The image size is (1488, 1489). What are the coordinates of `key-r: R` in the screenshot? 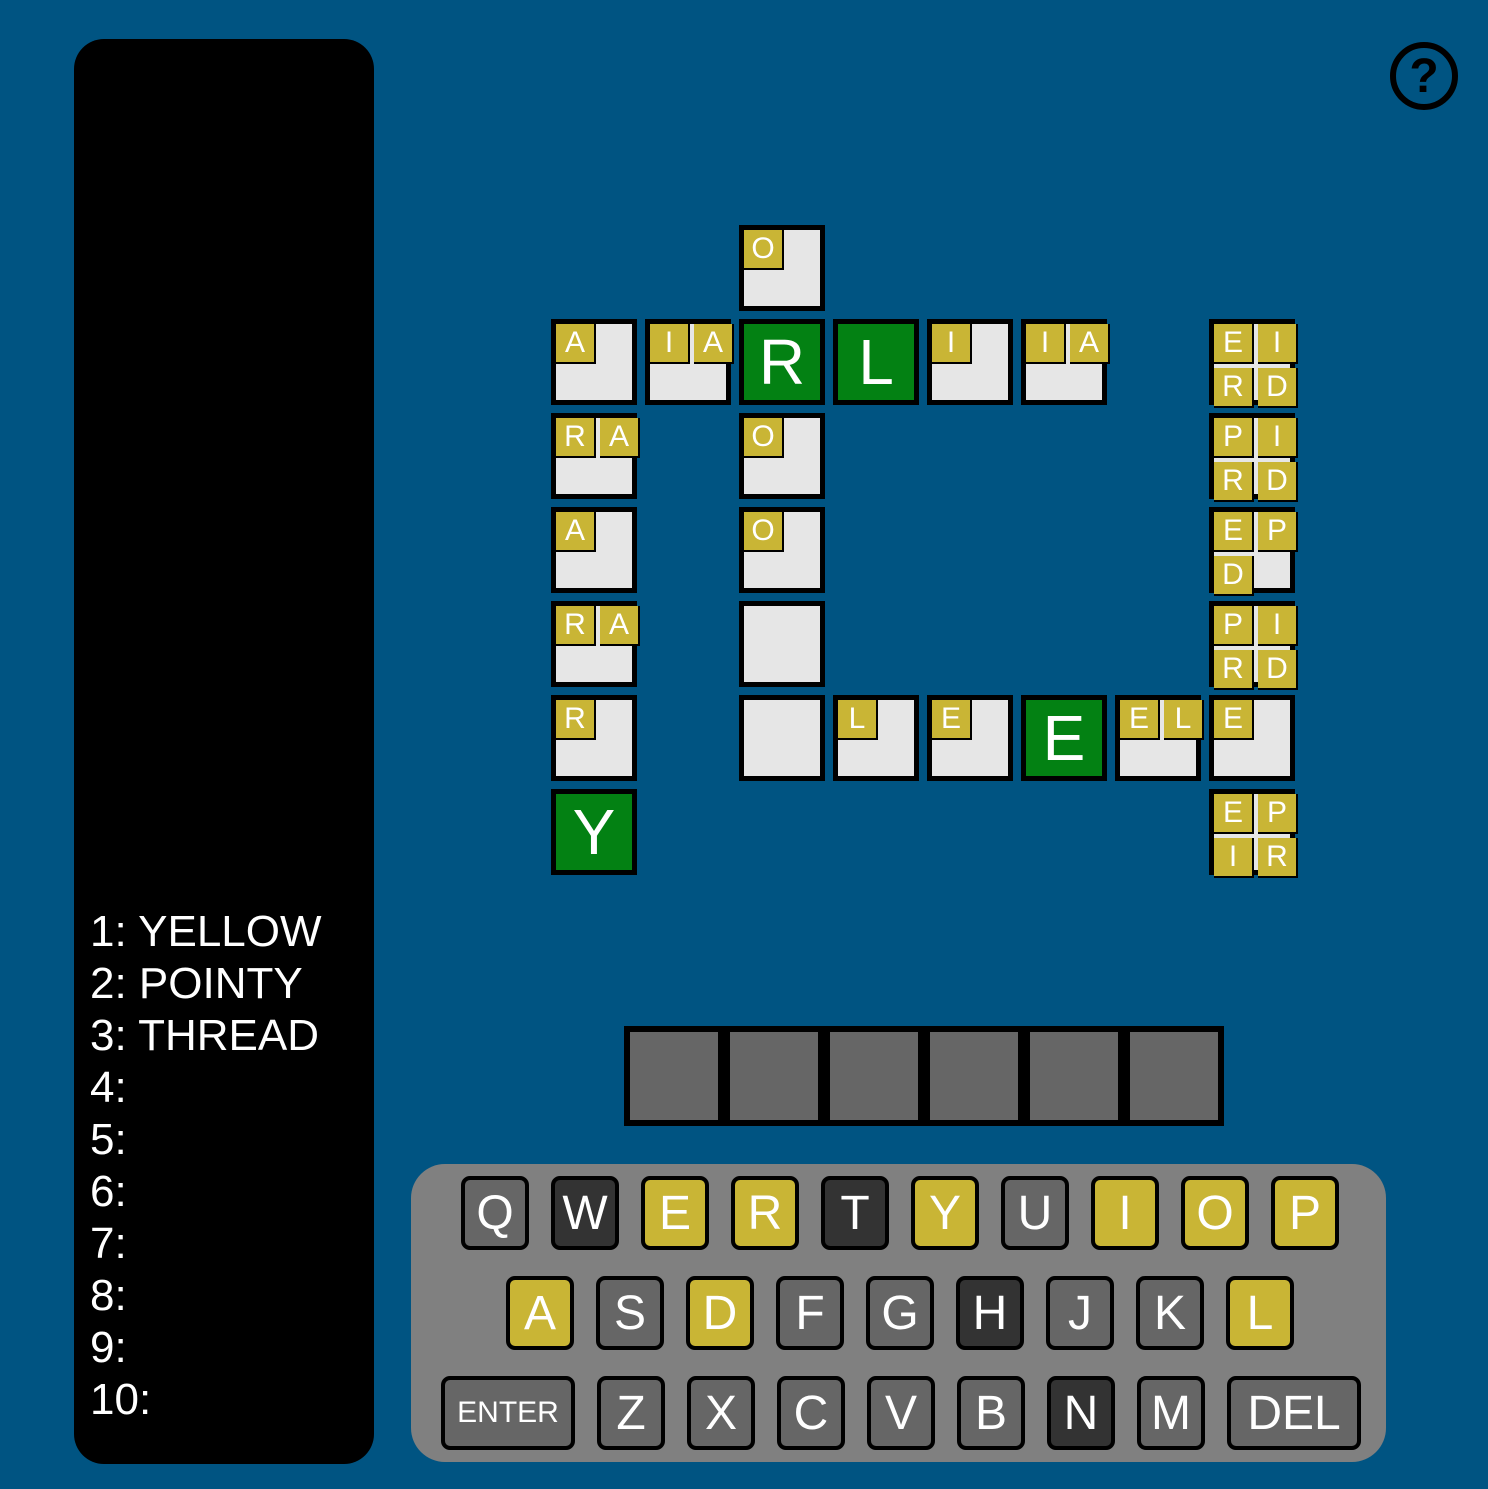 It's located at (765, 1213).